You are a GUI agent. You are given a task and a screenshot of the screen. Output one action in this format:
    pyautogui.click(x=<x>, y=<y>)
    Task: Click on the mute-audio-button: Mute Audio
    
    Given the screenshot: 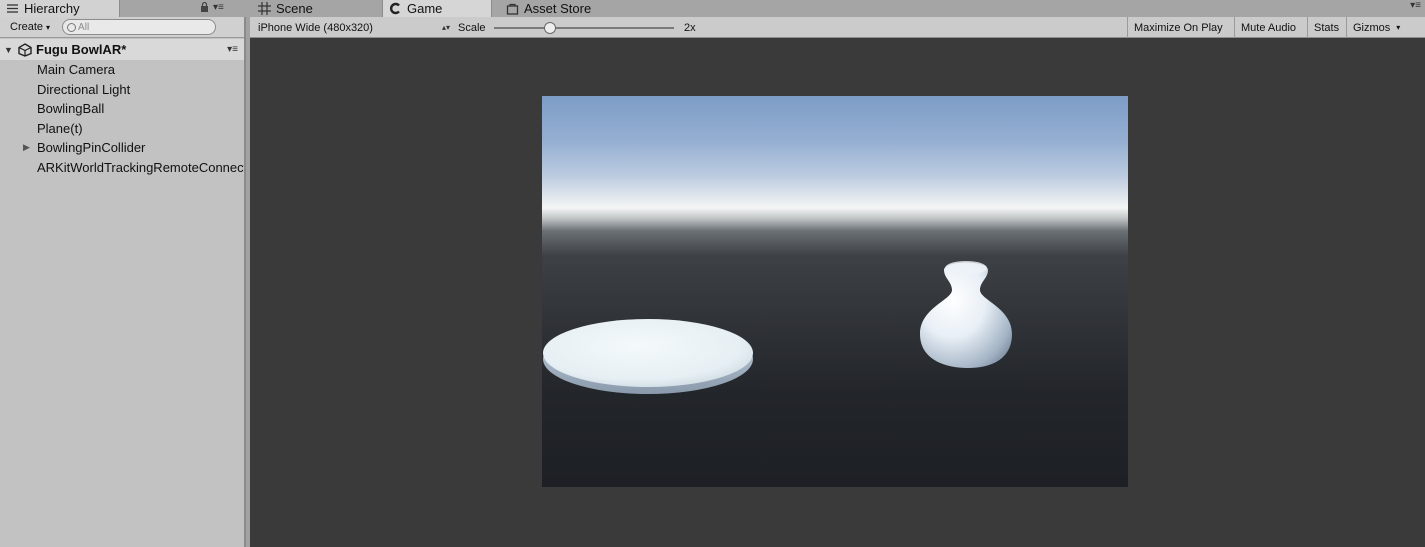 What is the action you would take?
    pyautogui.click(x=1268, y=27)
    